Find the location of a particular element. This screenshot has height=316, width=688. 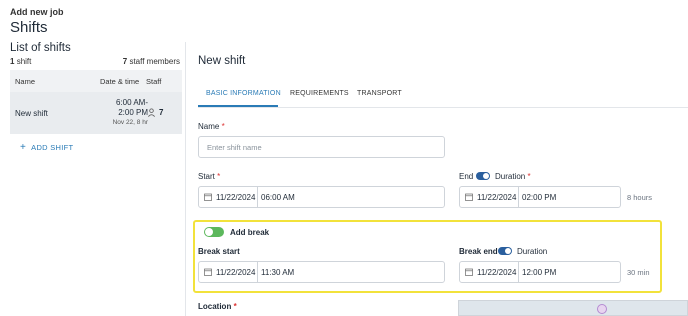

form-title: New shift is located at coordinates (222, 61).